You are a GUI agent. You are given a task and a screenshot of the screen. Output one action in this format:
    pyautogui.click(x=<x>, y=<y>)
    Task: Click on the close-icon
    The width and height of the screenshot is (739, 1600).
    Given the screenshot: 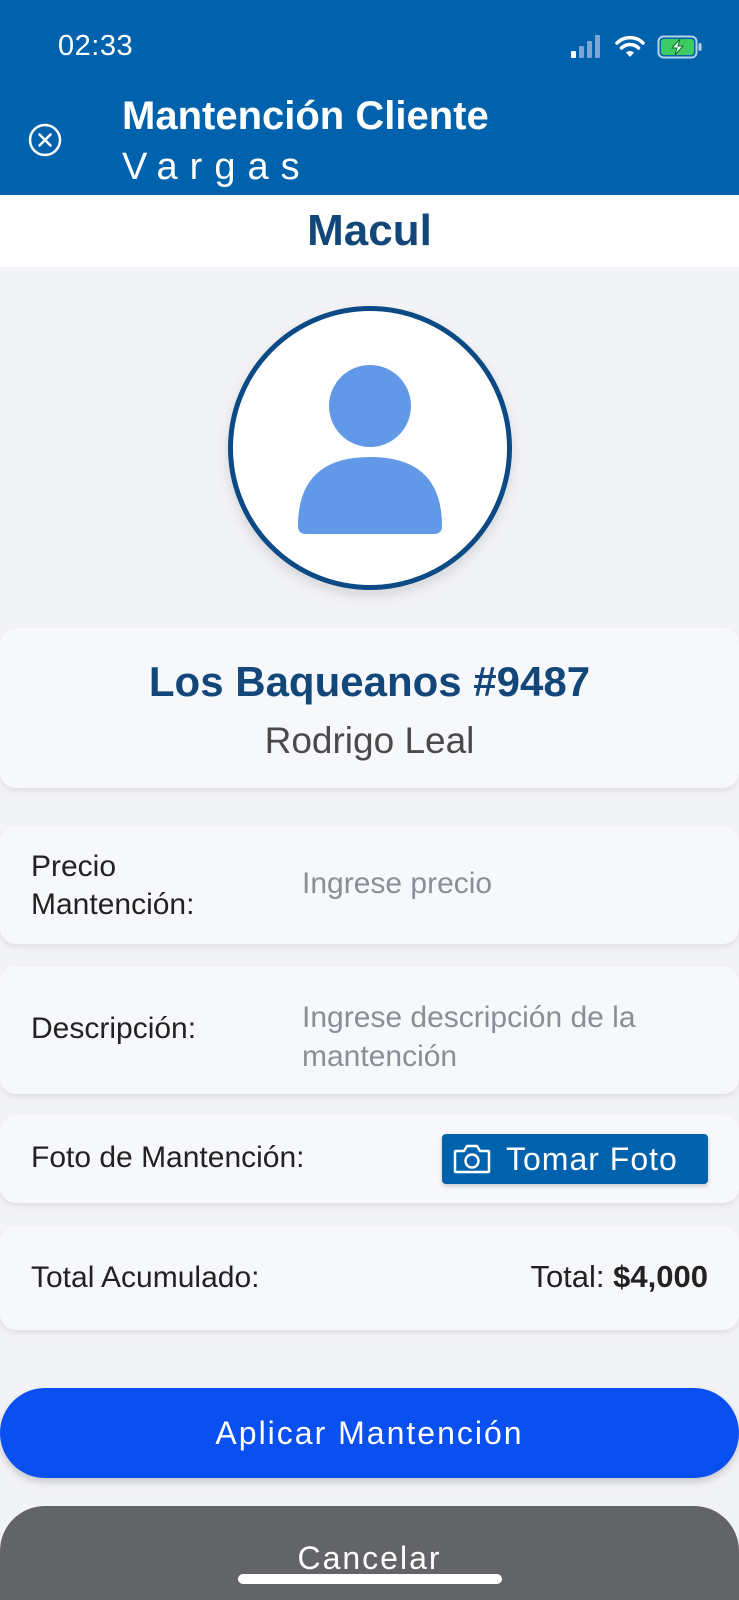 What is the action you would take?
    pyautogui.click(x=45, y=140)
    